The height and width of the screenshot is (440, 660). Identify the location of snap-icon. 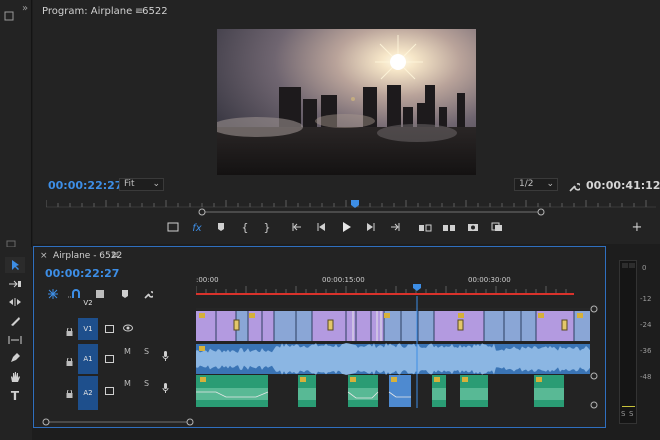
(53, 293).